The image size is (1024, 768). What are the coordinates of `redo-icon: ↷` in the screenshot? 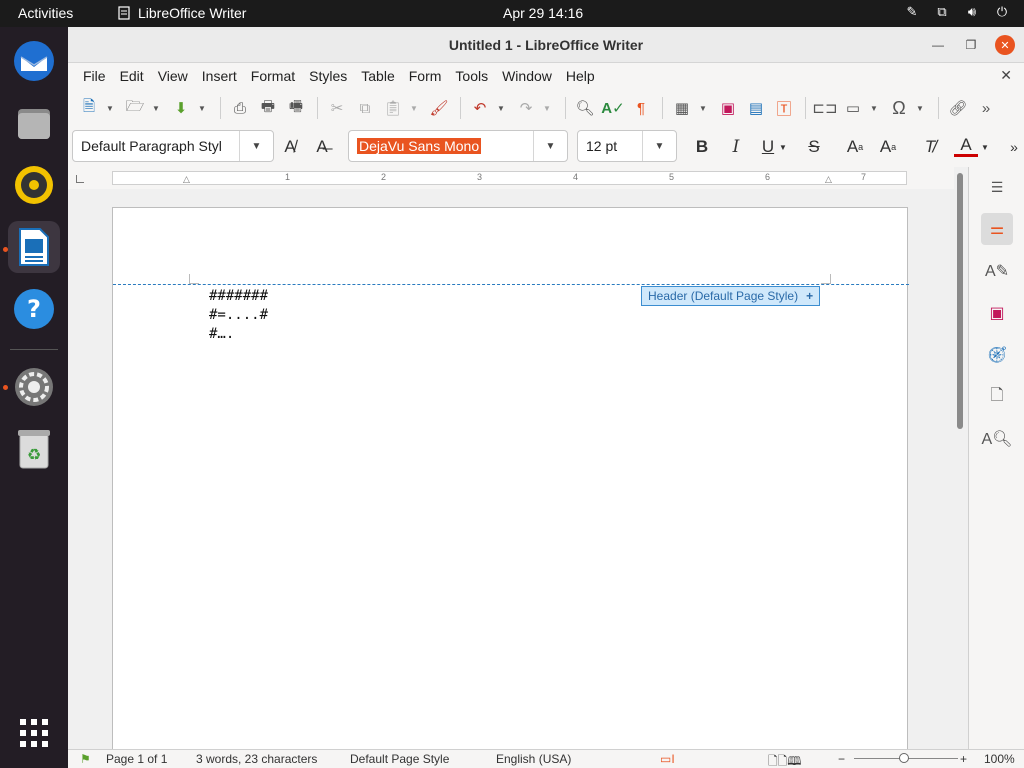 It's located at (526, 108).